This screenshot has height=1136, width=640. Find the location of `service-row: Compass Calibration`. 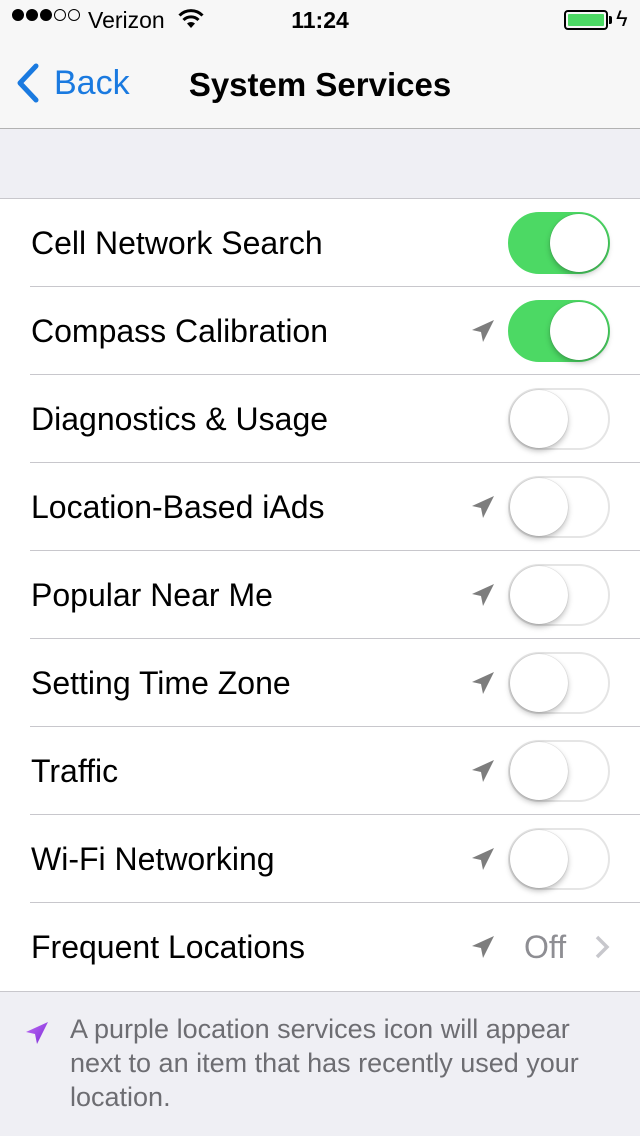

service-row: Compass Calibration is located at coordinates (320, 331).